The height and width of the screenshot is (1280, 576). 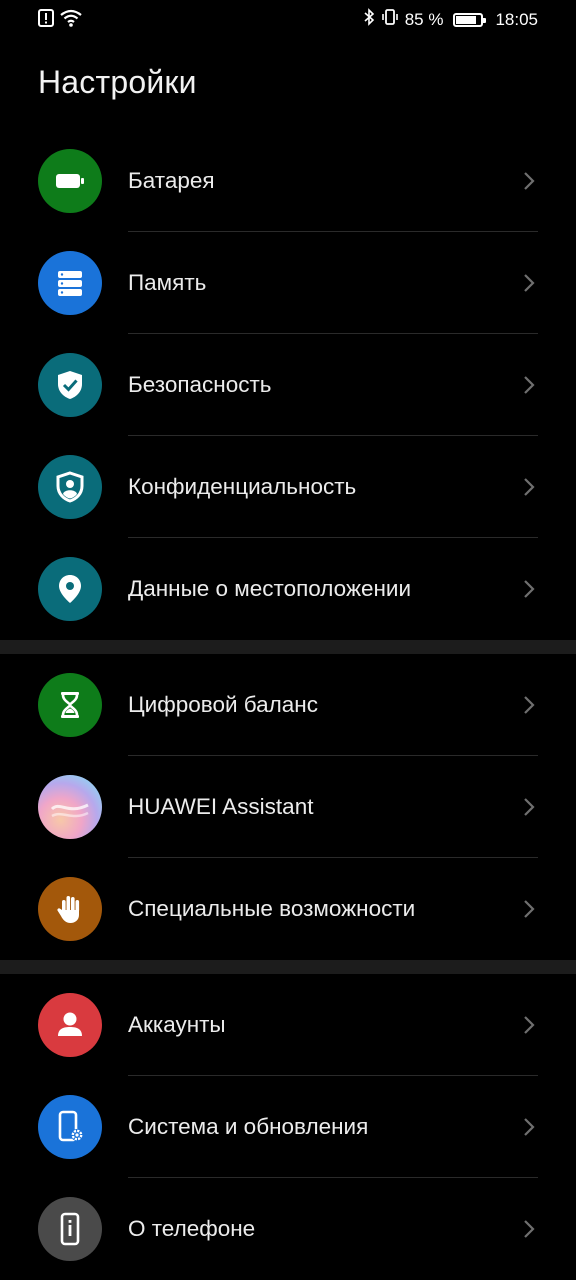 What do you see at coordinates (70, 385) in the screenshot?
I see `shield-check-icon` at bounding box center [70, 385].